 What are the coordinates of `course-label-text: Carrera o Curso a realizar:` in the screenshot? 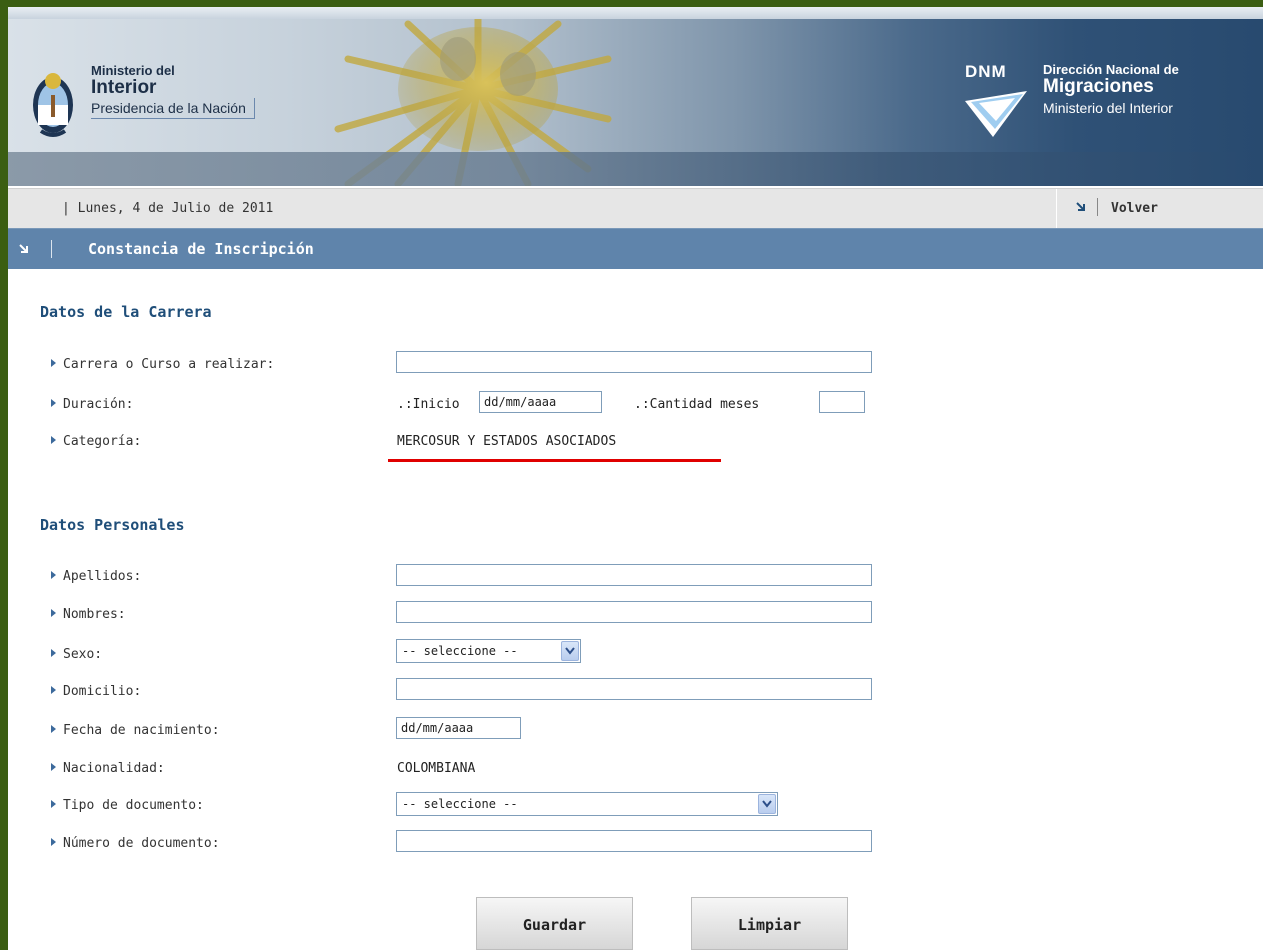 It's located at (169, 364).